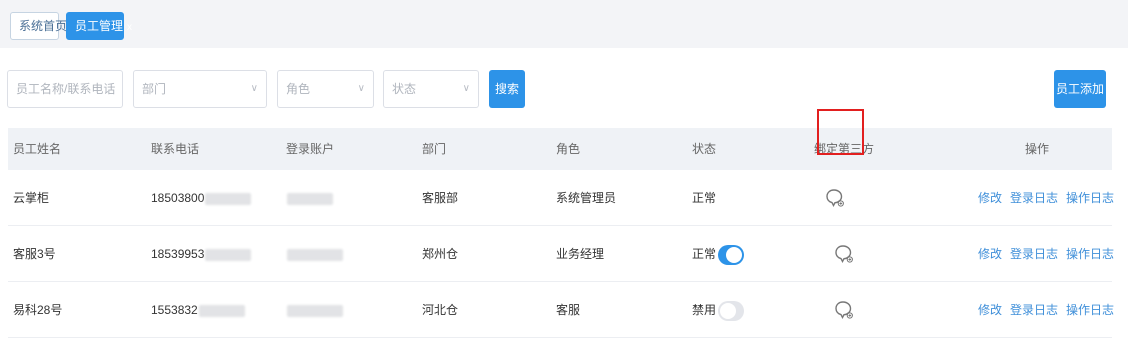  What do you see at coordinates (434, 149) in the screenshot?
I see `column-header-department: 部门` at bounding box center [434, 149].